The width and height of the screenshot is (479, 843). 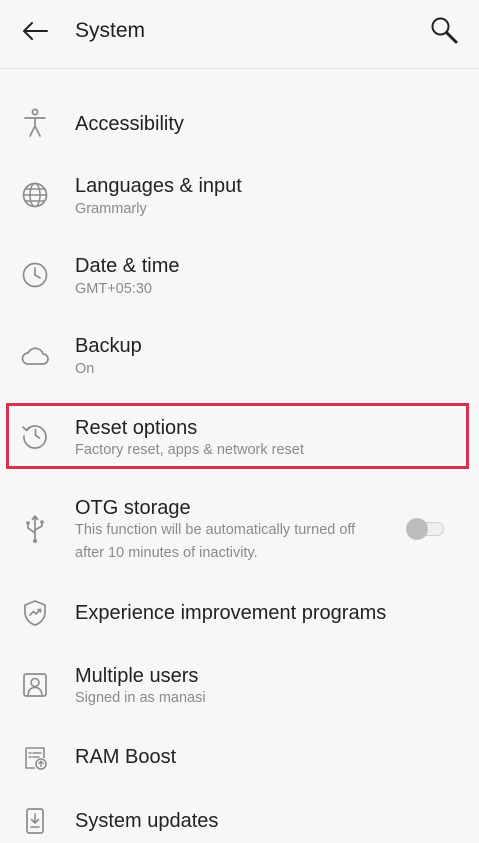 I want to click on settings-item-subtitle: GMT+05:30, so click(x=113, y=289).